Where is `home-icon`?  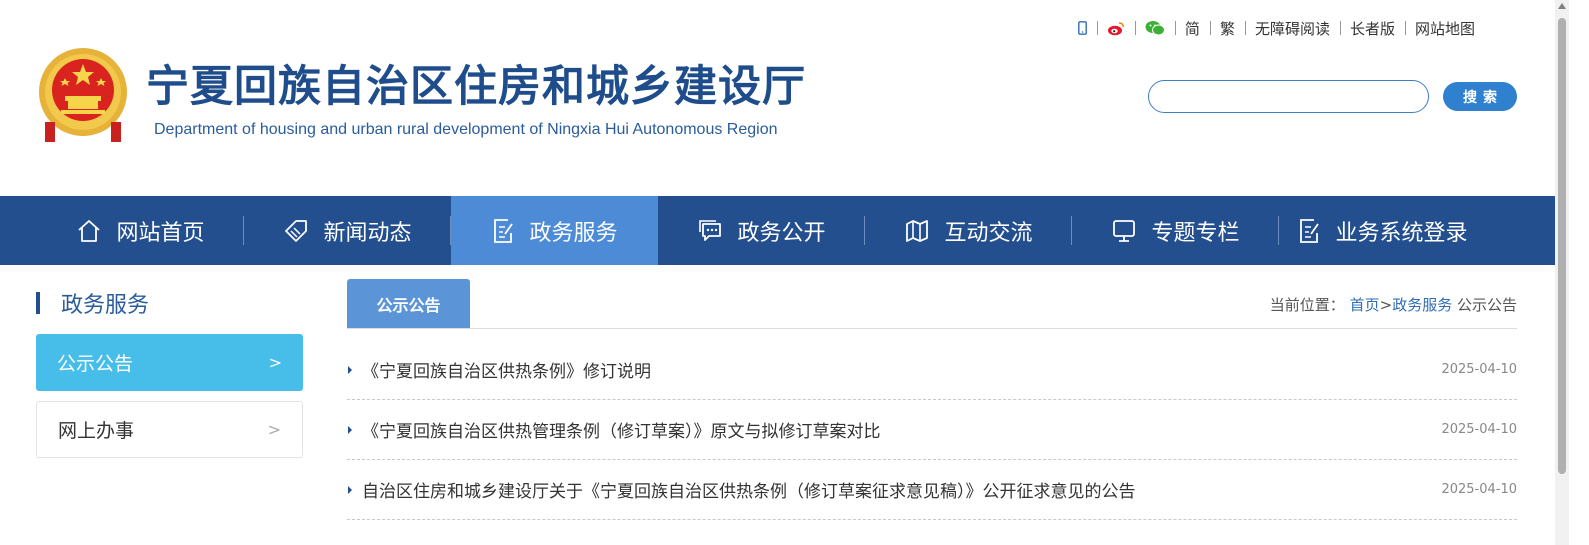 home-icon is located at coordinates (89, 231).